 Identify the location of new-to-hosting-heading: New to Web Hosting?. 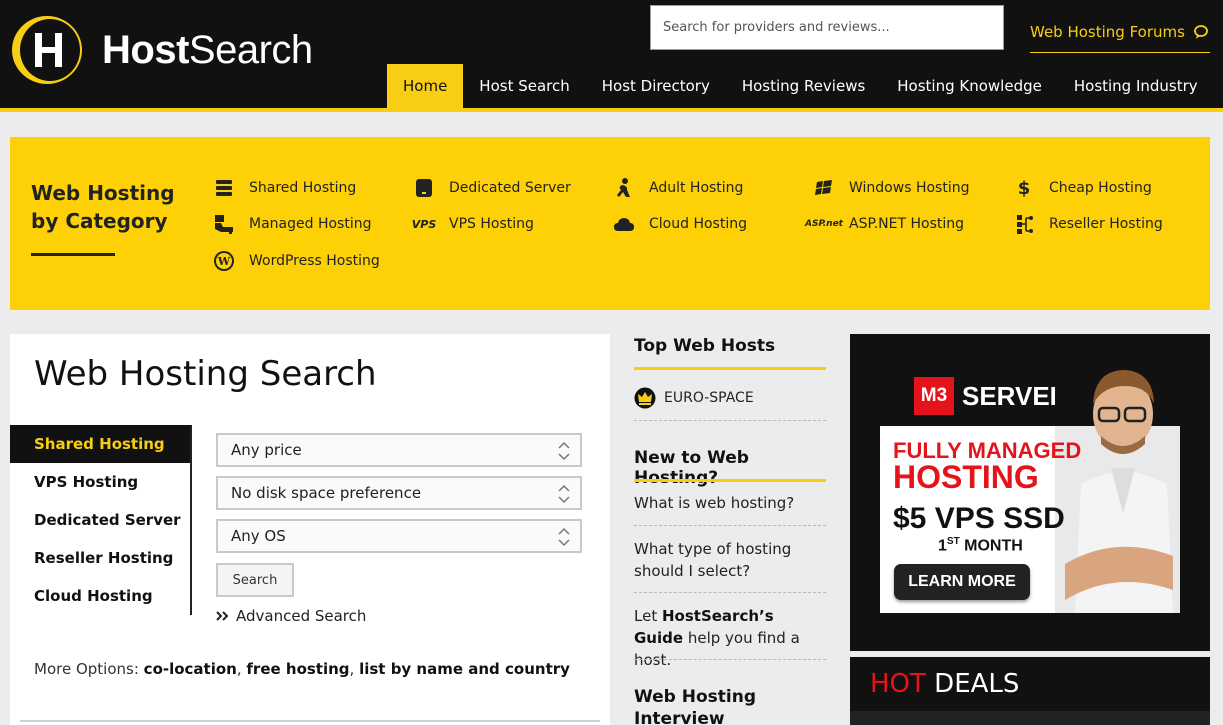
(691, 468).